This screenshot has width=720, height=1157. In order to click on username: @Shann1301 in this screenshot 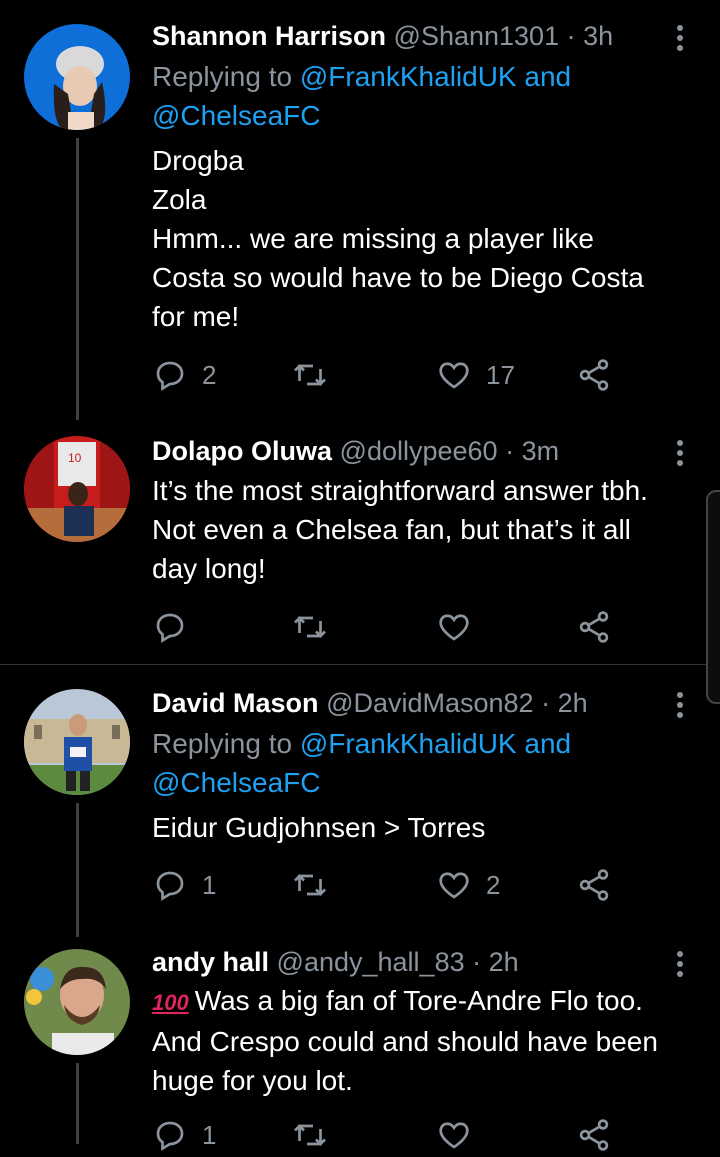, I will do `click(477, 36)`.